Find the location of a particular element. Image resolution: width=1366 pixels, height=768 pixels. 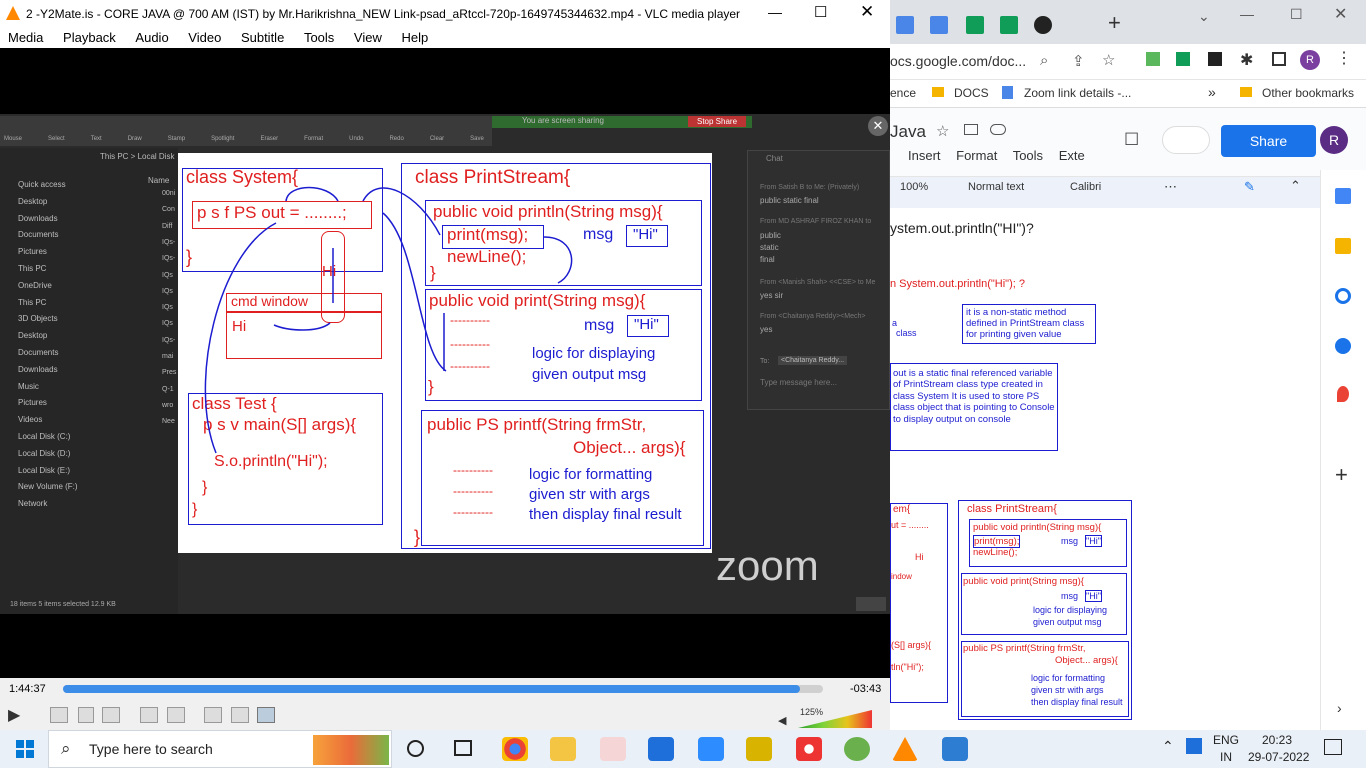

menu-help: Help is located at coordinates (415, 37).